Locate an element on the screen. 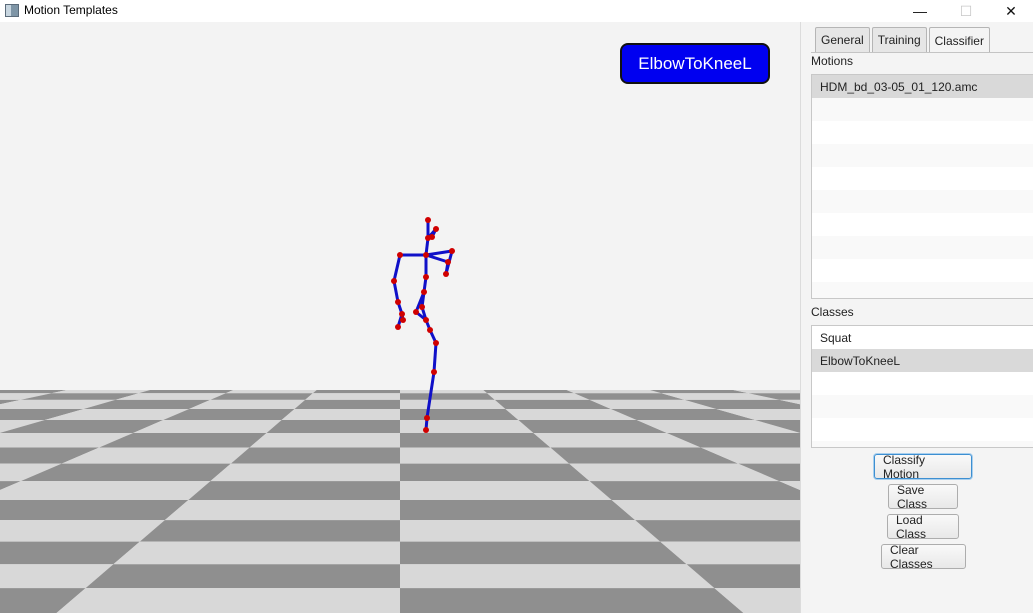 This screenshot has width=1033, height=613. classes-list-item: Squat is located at coordinates (922, 337).